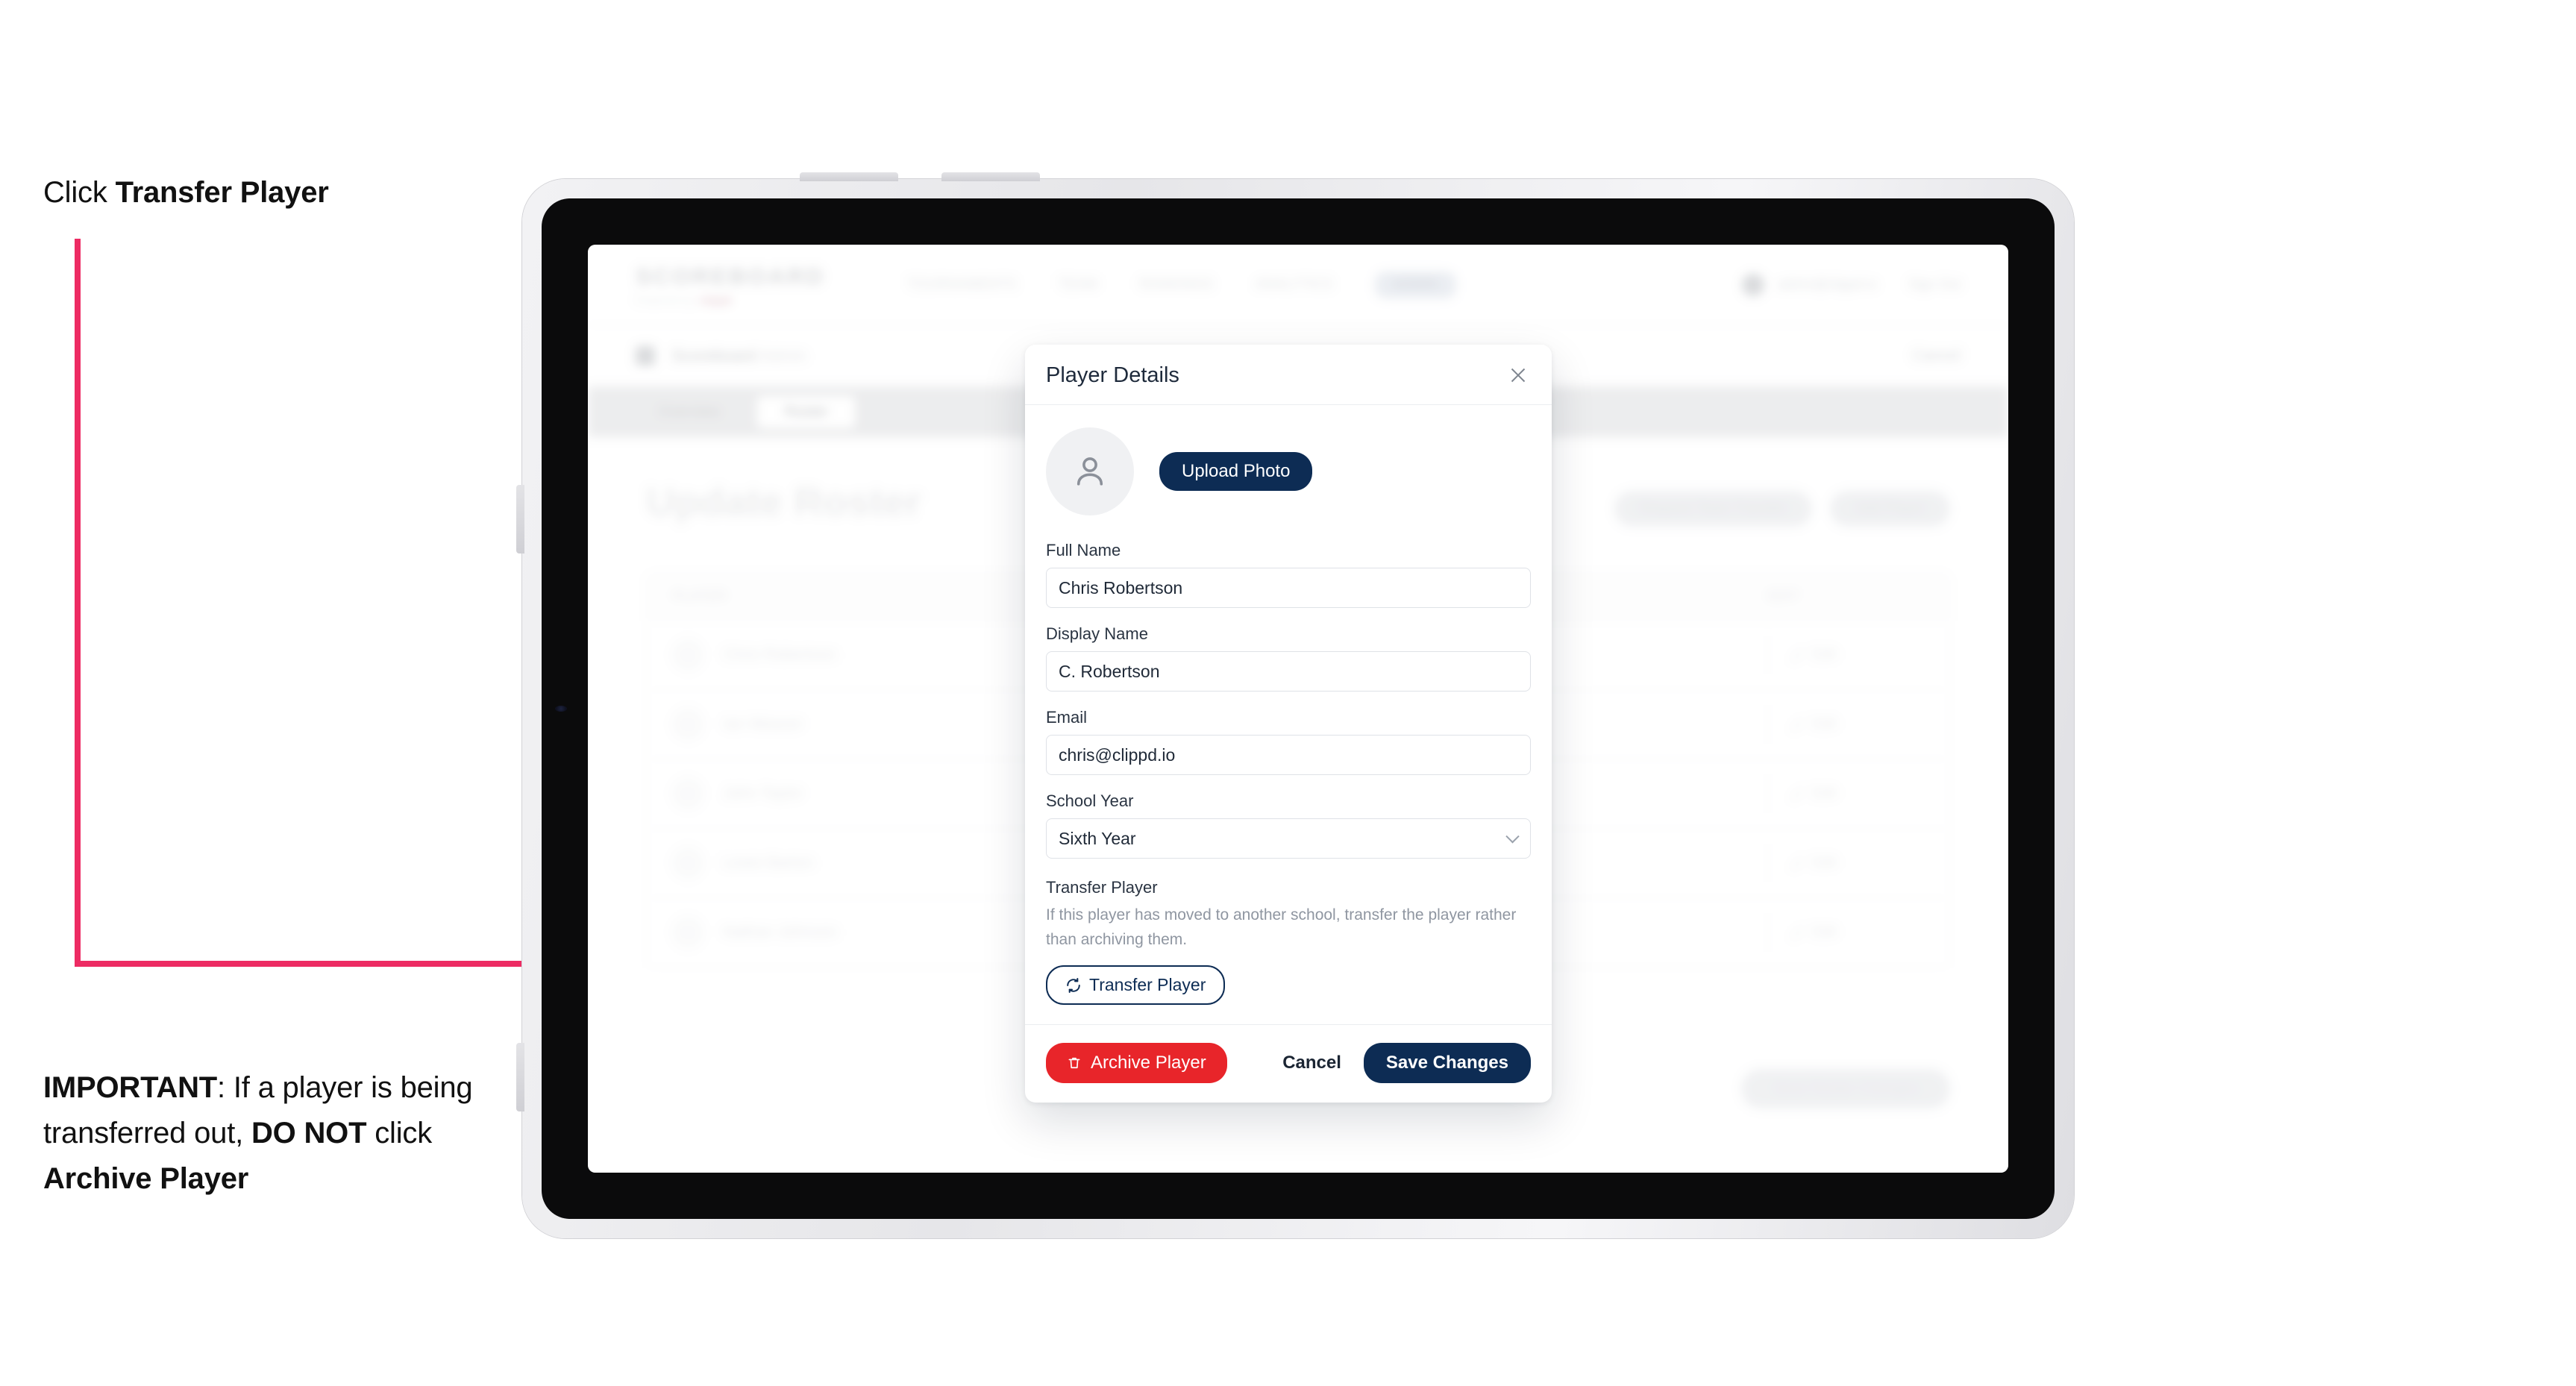 This screenshot has width=2576, height=1386. I want to click on display-name-input, so click(1288, 671).